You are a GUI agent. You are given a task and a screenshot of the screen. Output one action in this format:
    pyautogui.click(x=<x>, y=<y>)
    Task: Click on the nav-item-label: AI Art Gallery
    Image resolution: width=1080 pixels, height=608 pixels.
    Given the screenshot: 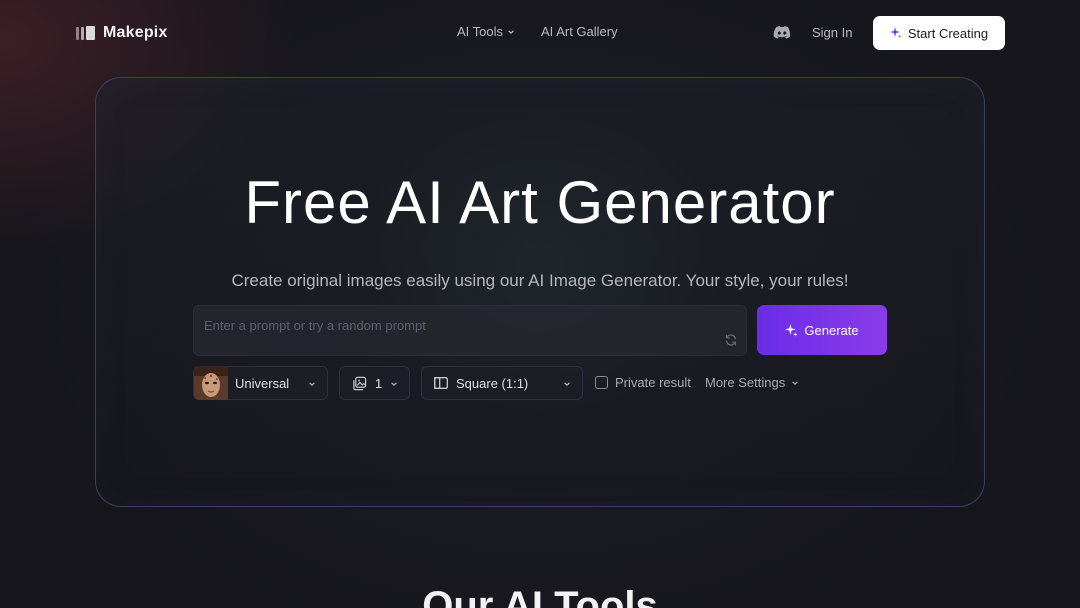 What is the action you would take?
    pyautogui.click(x=579, y=31)
    